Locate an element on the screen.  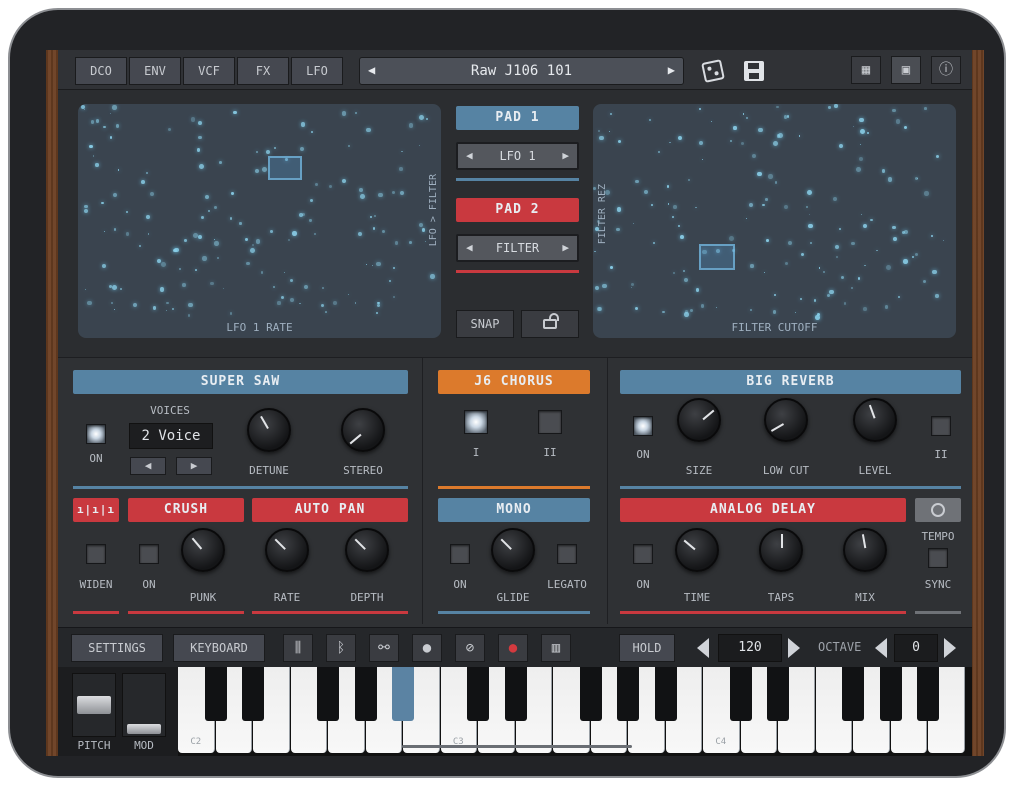
hold-button: HOLD is located at coordinates (647, 648).